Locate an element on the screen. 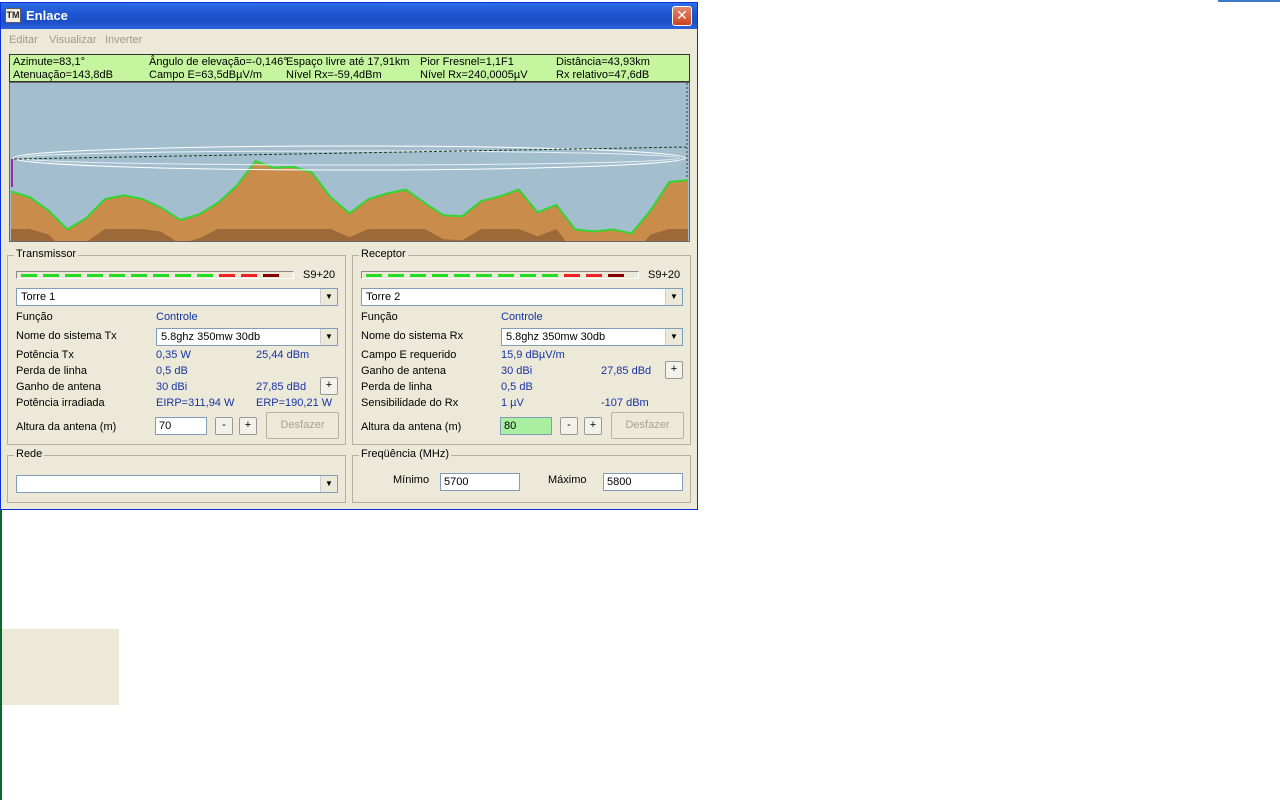 Image resolution: width=1280 pixels, height=800 pixels. menu-inverter: Inverter is located at coordinates (123, 40).